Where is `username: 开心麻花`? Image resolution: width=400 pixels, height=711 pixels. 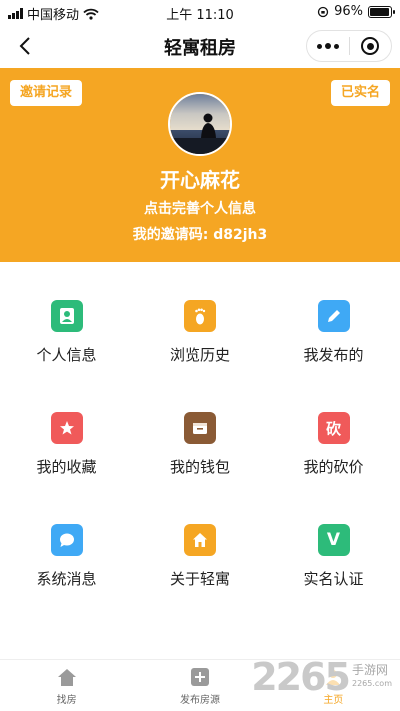
username: 开心麻花 is located at coordinates (200, 180).